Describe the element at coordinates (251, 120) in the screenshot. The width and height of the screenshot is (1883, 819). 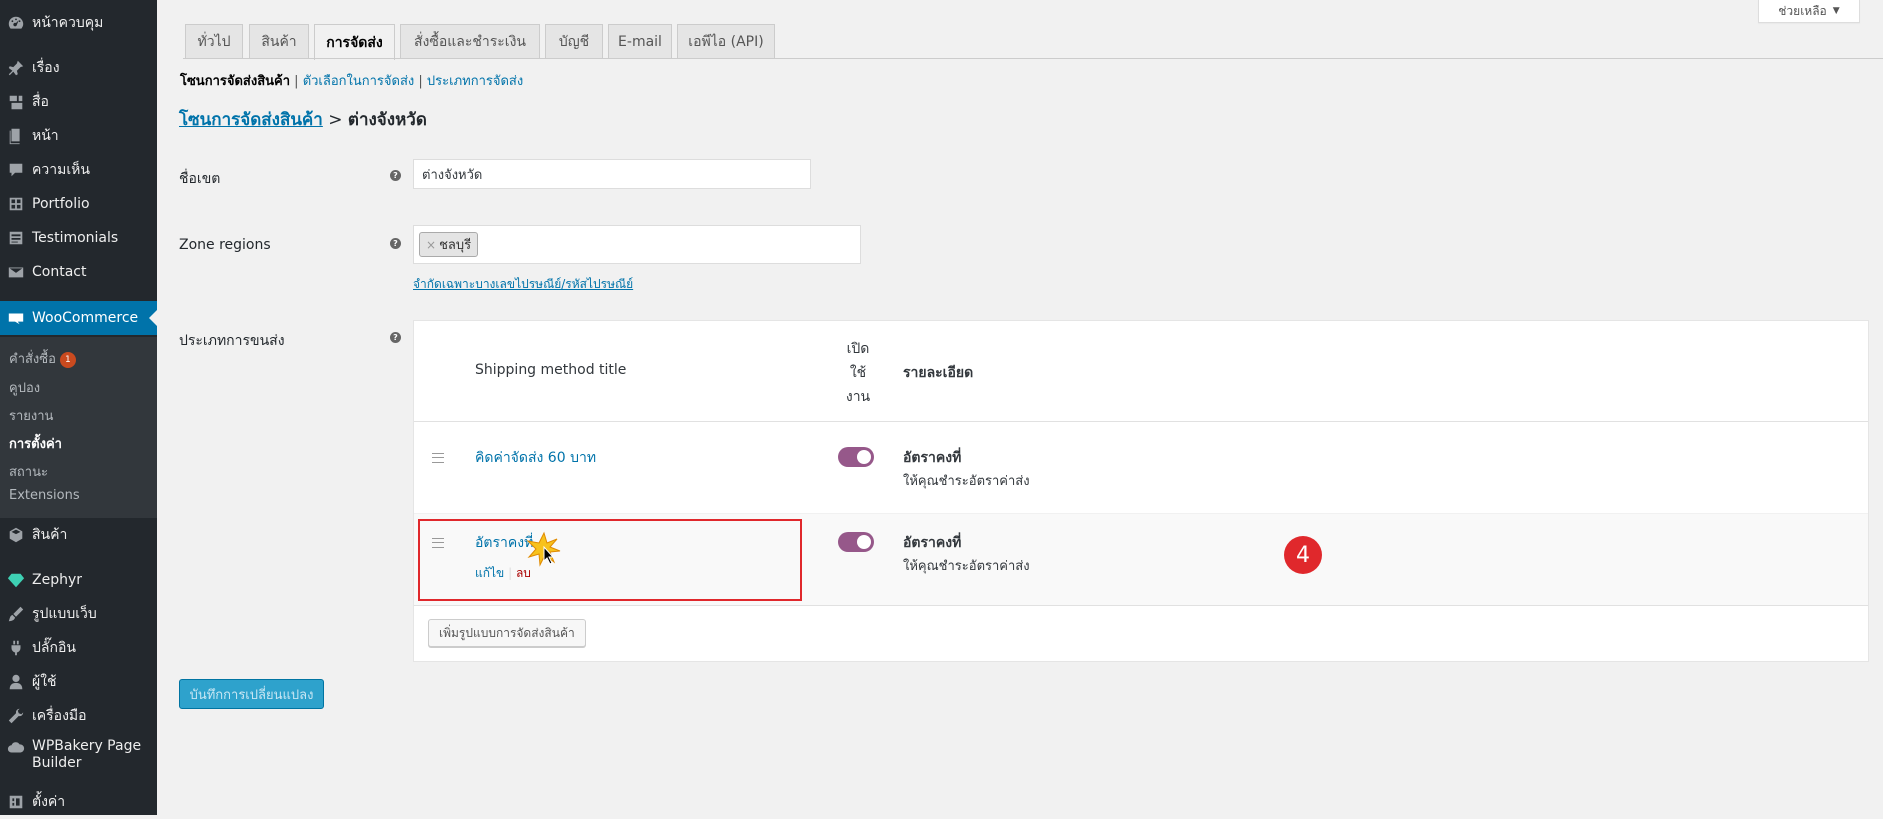
I see `breadcrumb-zones-link: โซนการจัดส่งสินค้า` at that location.